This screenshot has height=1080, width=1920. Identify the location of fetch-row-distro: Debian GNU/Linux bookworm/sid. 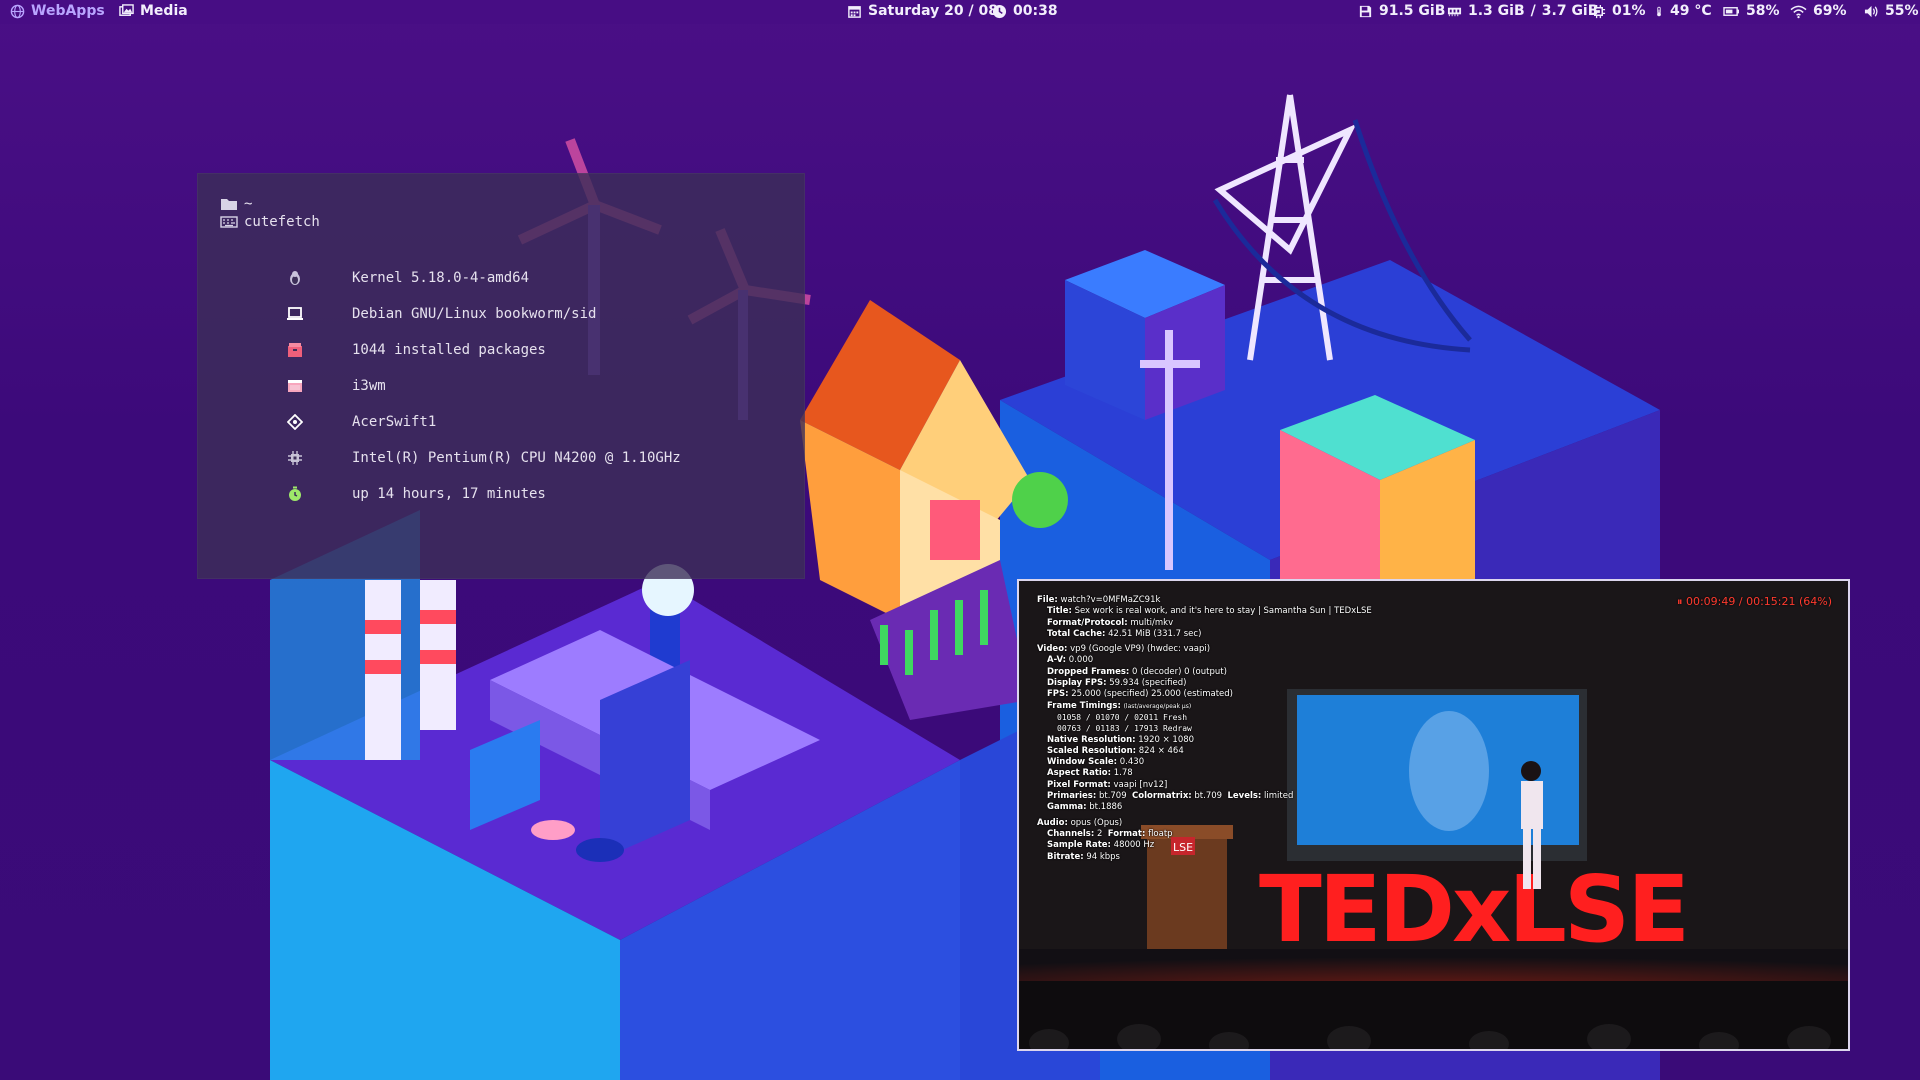
(441, 314).